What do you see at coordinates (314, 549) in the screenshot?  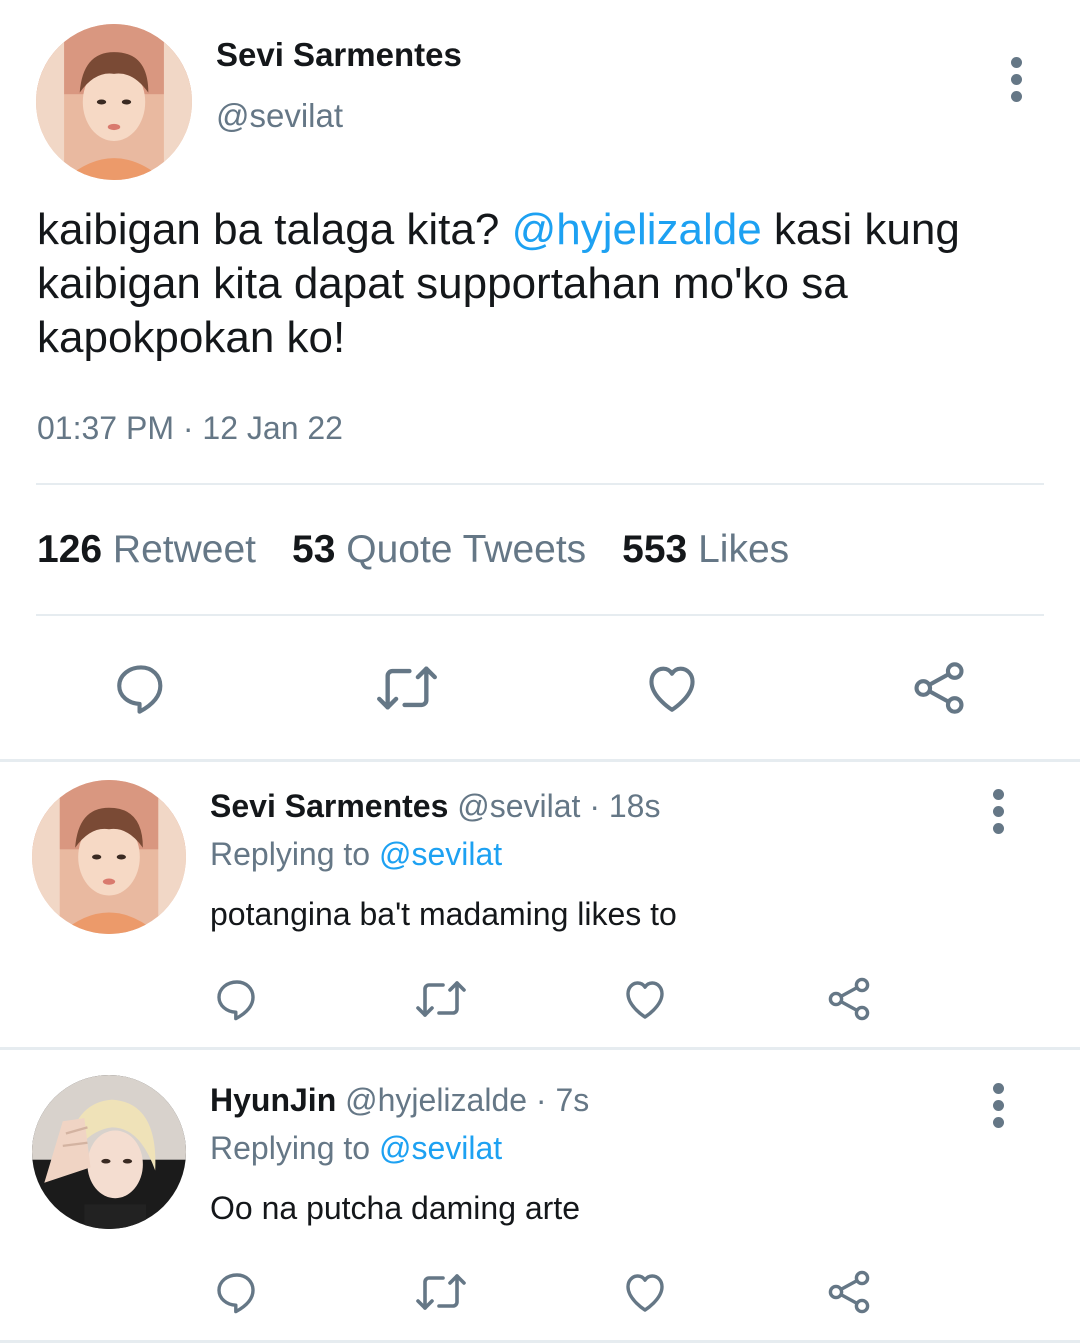 I see `quotes-count: 53` at bounding box center [314, 549].